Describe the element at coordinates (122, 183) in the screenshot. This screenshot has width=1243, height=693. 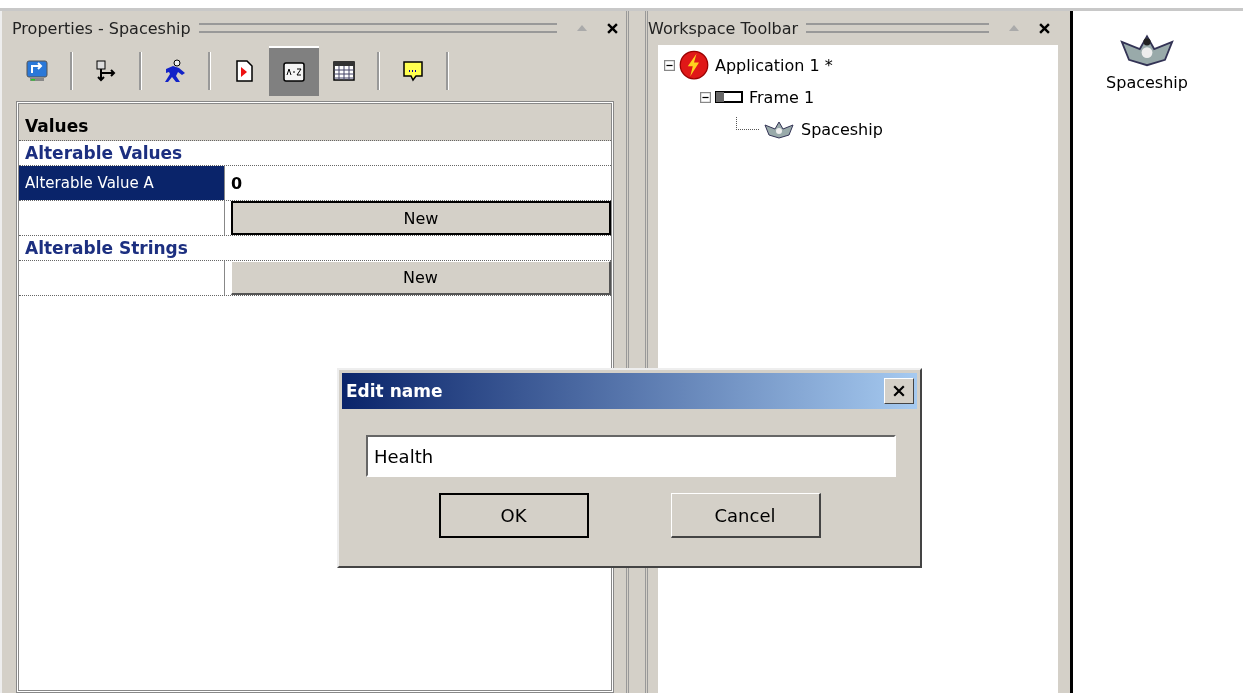
I see `property-label: Alterable Value A` at that location.